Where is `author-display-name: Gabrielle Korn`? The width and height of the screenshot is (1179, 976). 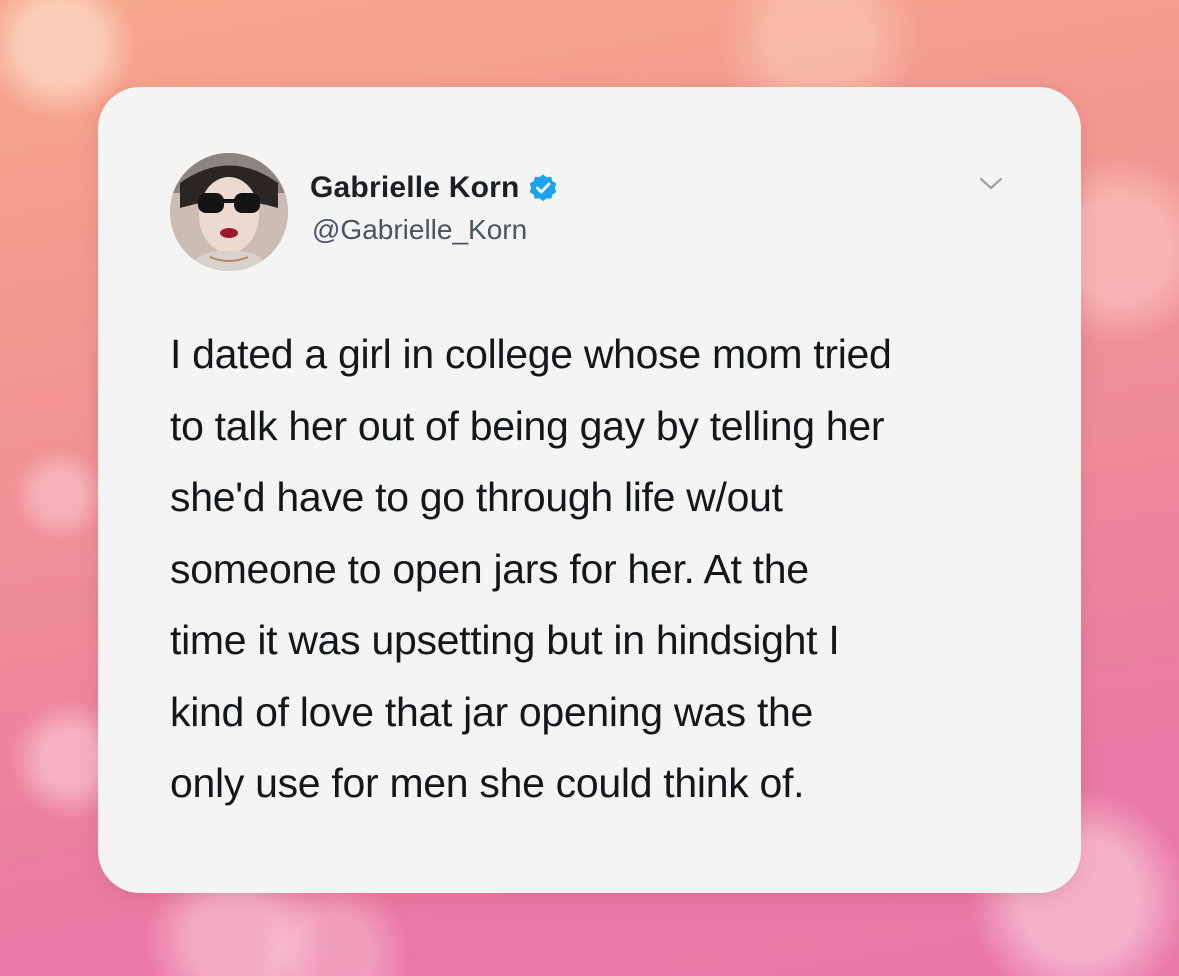 author-display-name: Gabrielle Korn is located at coordinates (415, 188).